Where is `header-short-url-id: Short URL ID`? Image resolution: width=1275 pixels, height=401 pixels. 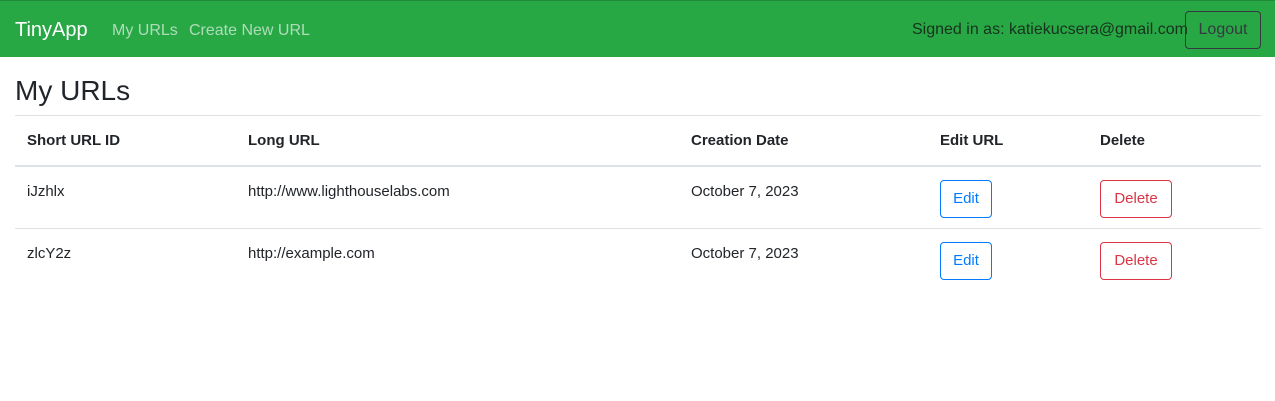 header-short-url-id: Short URL ID is located at coordinates (74, 141).